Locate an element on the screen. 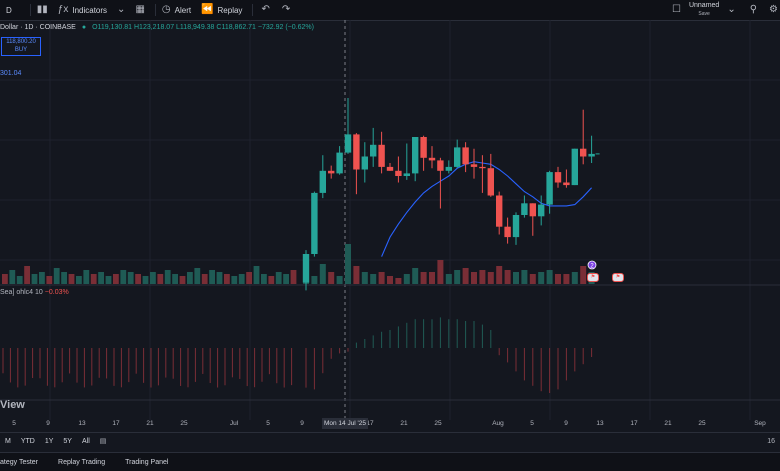 The height and width of the screenshot is (471, 780). volume-bars is located at coordinates (298, 264).